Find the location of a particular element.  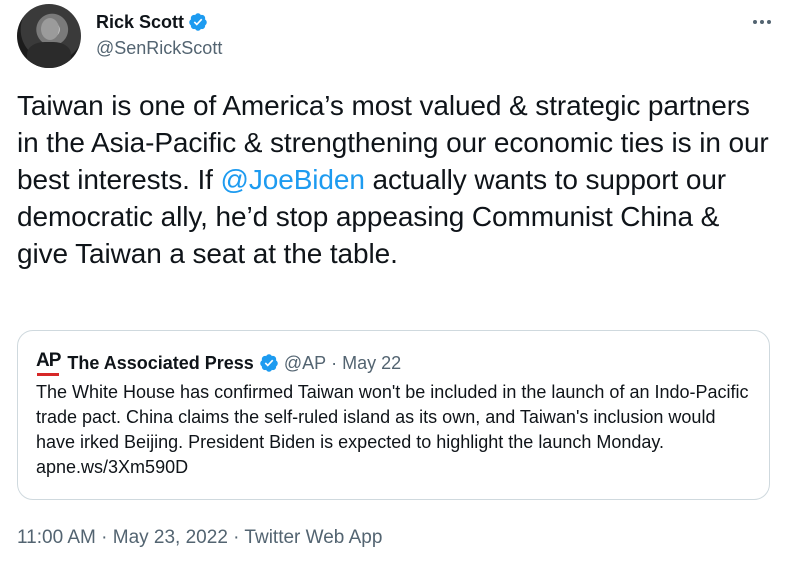

ap-logo: AP is located at coordinates (48, 362).